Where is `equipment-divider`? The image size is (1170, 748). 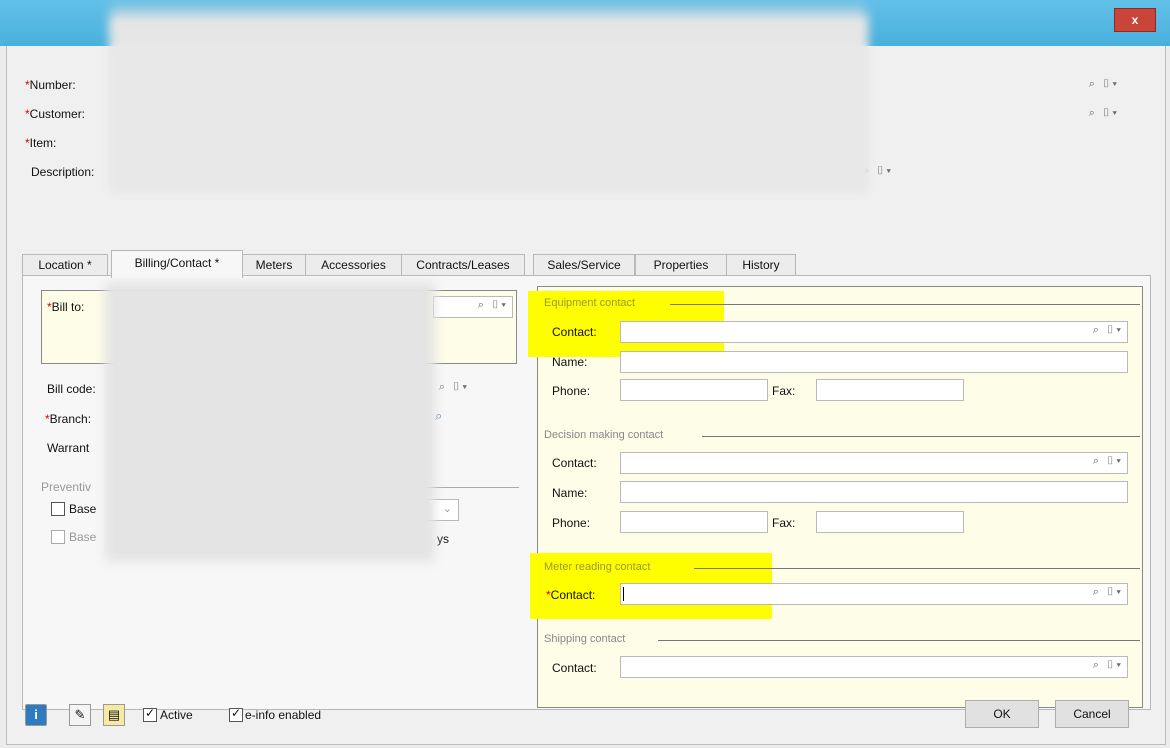
equipment-divider is located at coordinates (905, 304).